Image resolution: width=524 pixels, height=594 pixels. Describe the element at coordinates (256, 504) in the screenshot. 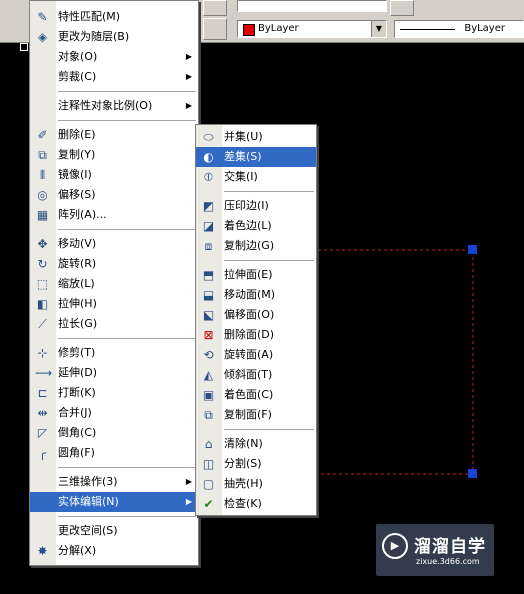

I see `menu-item-check: ✔ 检查(K)` at that location.